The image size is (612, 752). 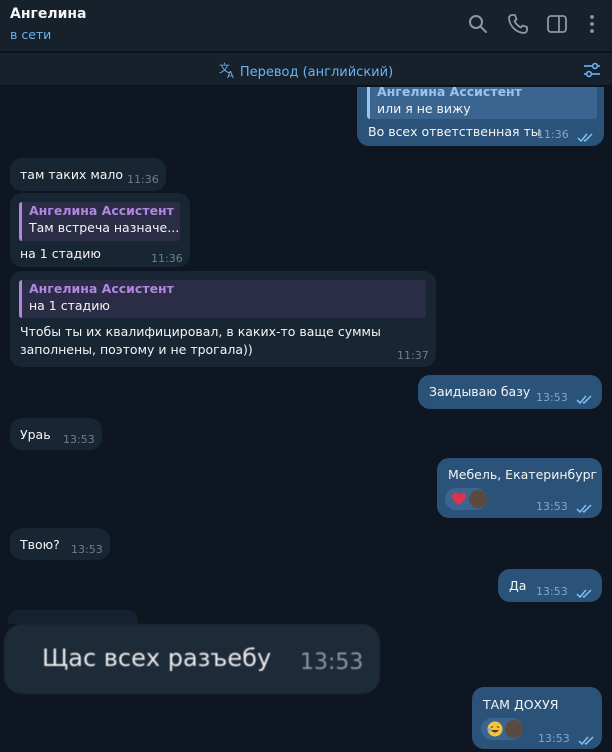 I want to click on phone-icon, so click(x=518, y=24).